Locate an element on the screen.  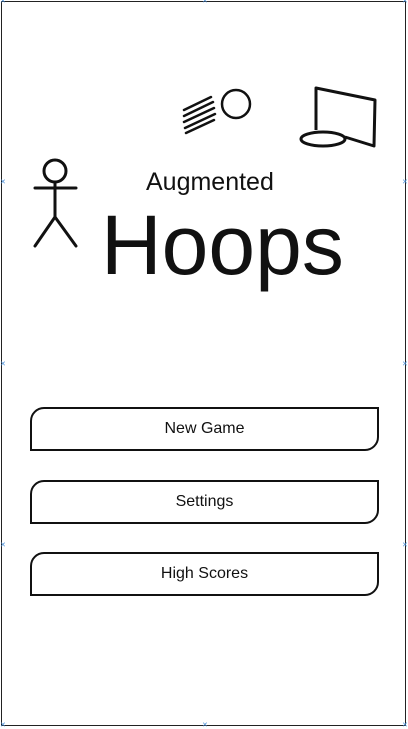
new-game-button: New Game is located at coordinates (204, 429).